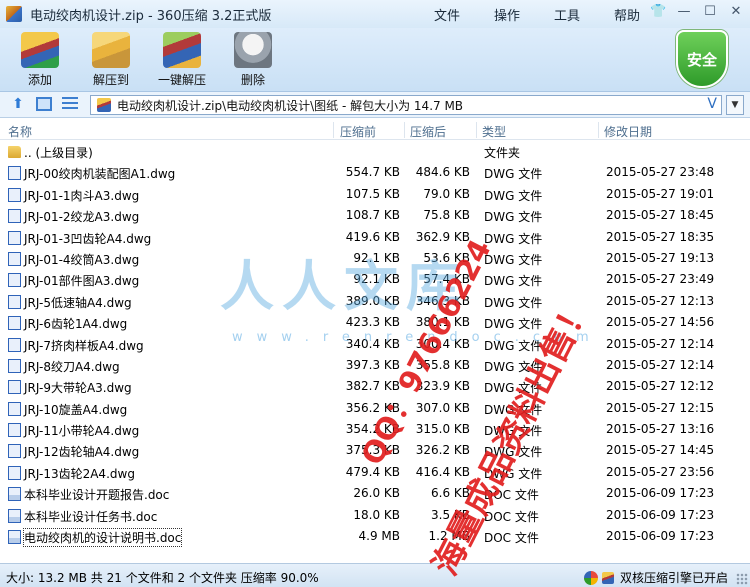 The height and width of the screenshot is (587, 750). What do you see at coordinates (102, 538) in the screenshot?
I see `file-name: 电动绞肉机的设计说明书.doc` at bounding box center [102, 538].